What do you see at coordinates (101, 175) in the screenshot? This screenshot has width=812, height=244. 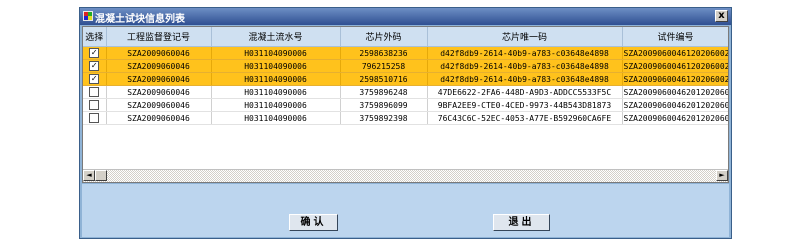 I see `scroll-thumb` at bounding box center [101, 175].